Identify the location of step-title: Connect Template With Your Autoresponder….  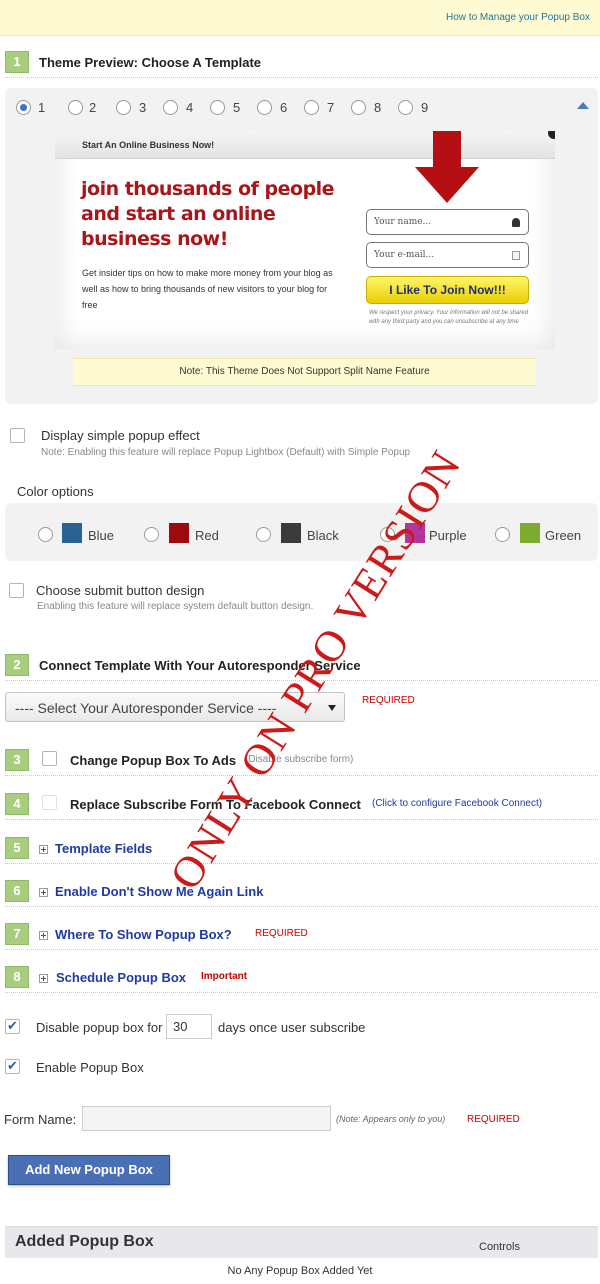
(200, 665).